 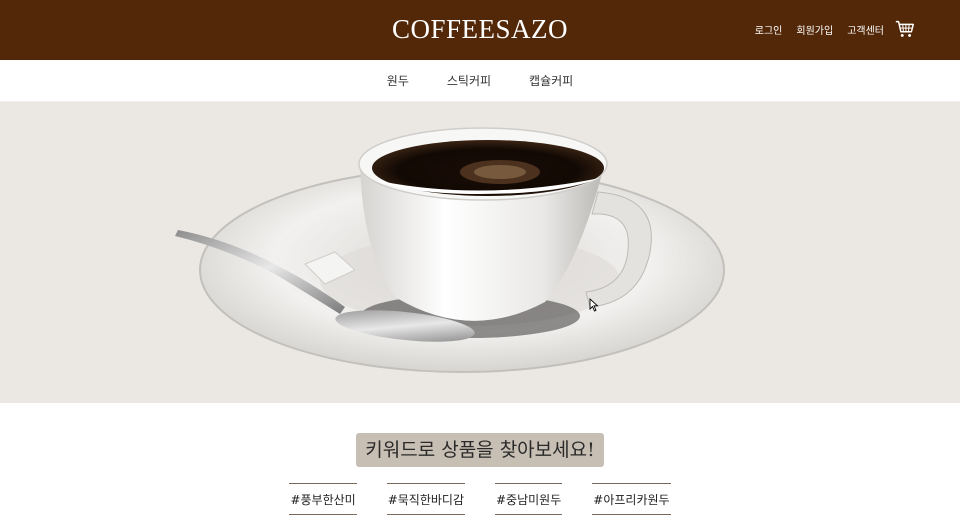 What do you see at coordinates (865, 29) in the screenshot?
I see `support-link: 고객센터` at bounding box center [865, 29].